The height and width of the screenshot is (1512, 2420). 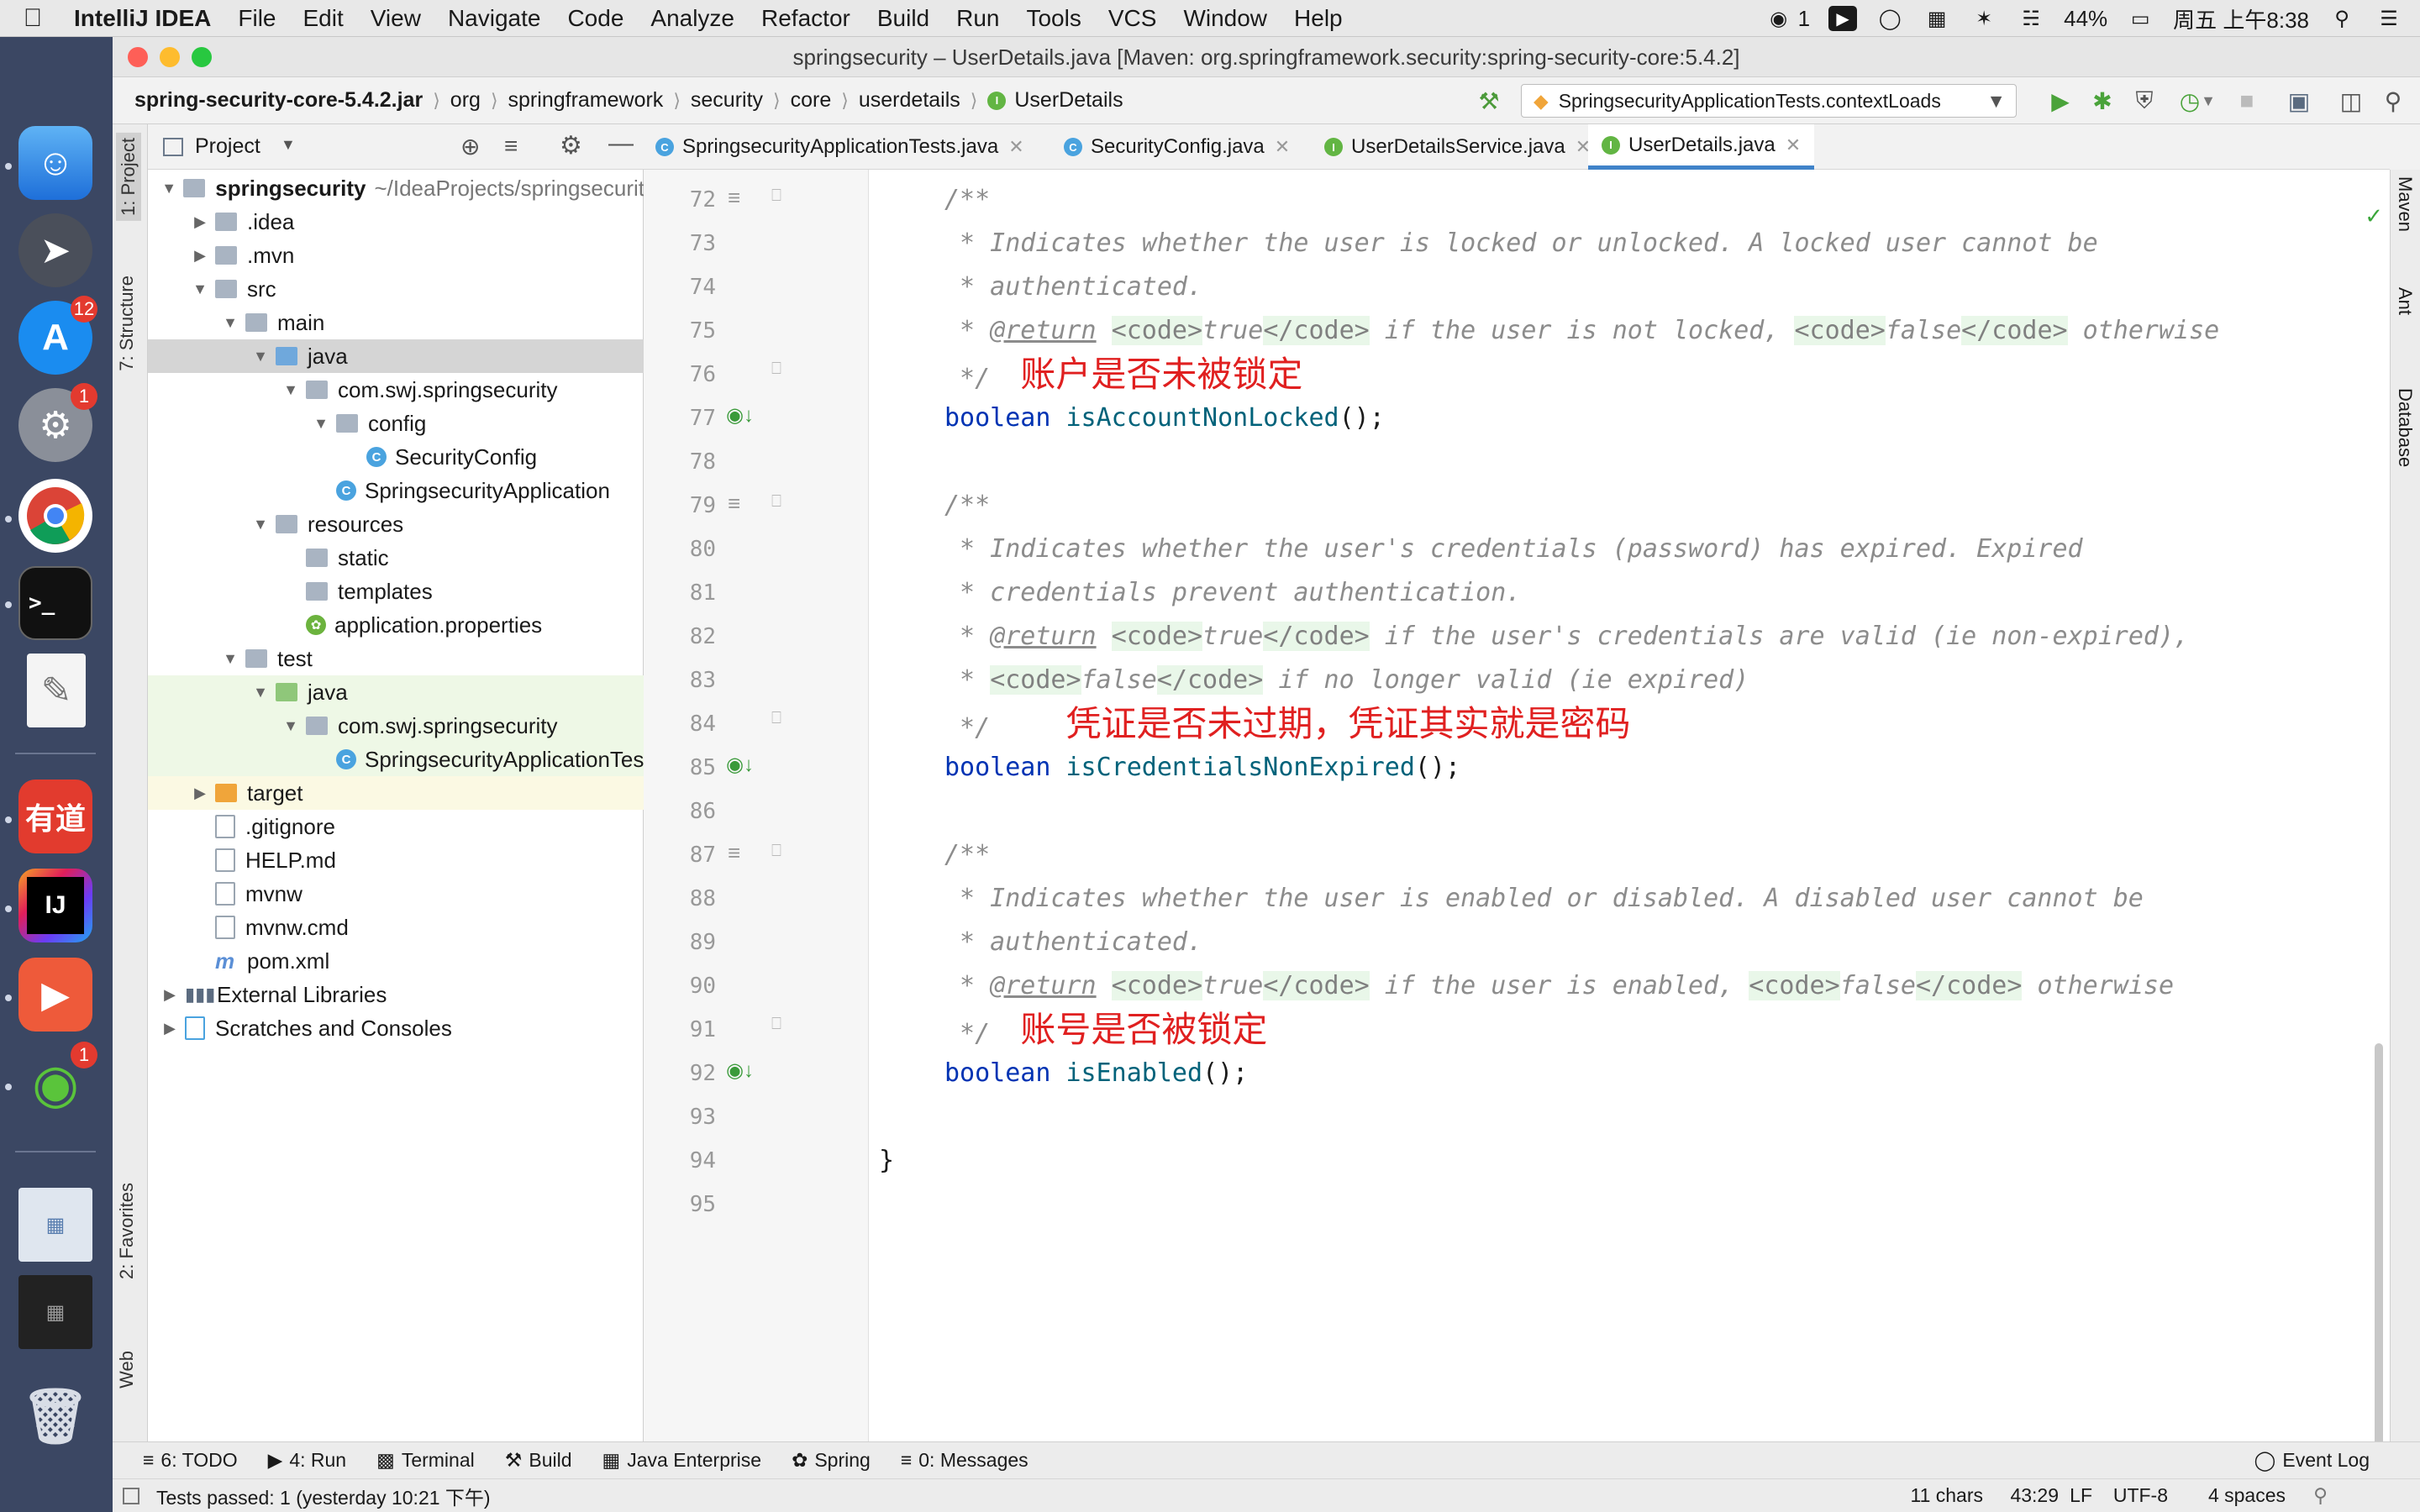 I want to click on tree-item: HELP.md, so click(x=429, y=860).